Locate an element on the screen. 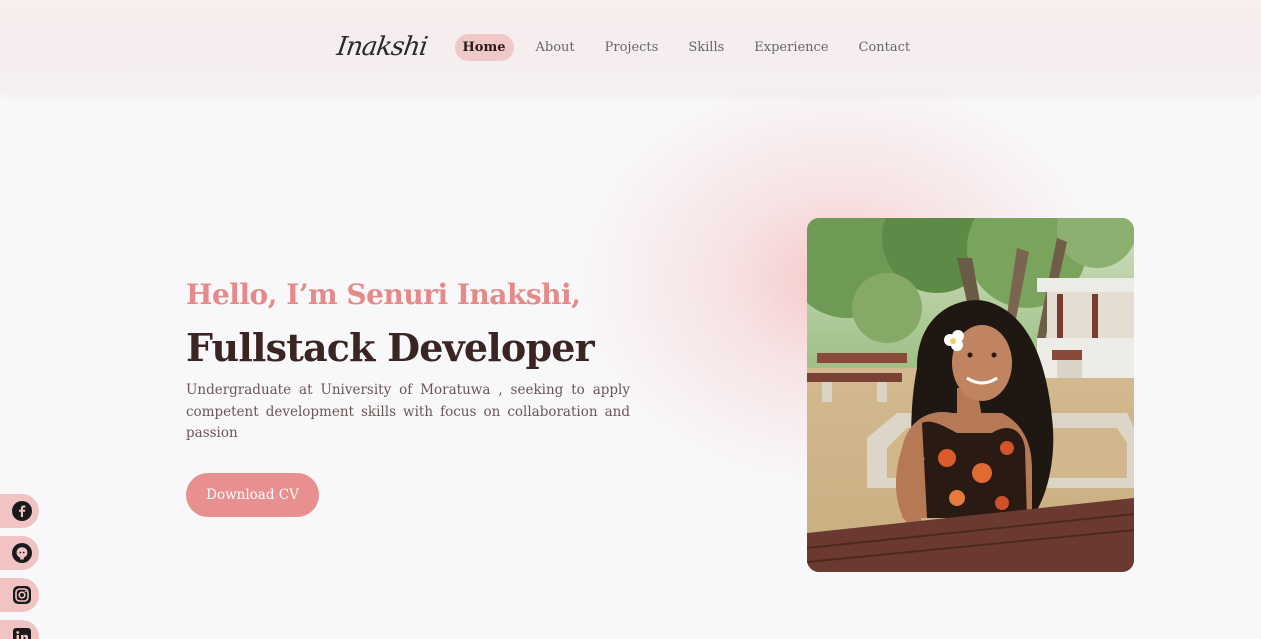 The image size is (1261, 639). linkedin-icon is located at coordinates (22, 633).